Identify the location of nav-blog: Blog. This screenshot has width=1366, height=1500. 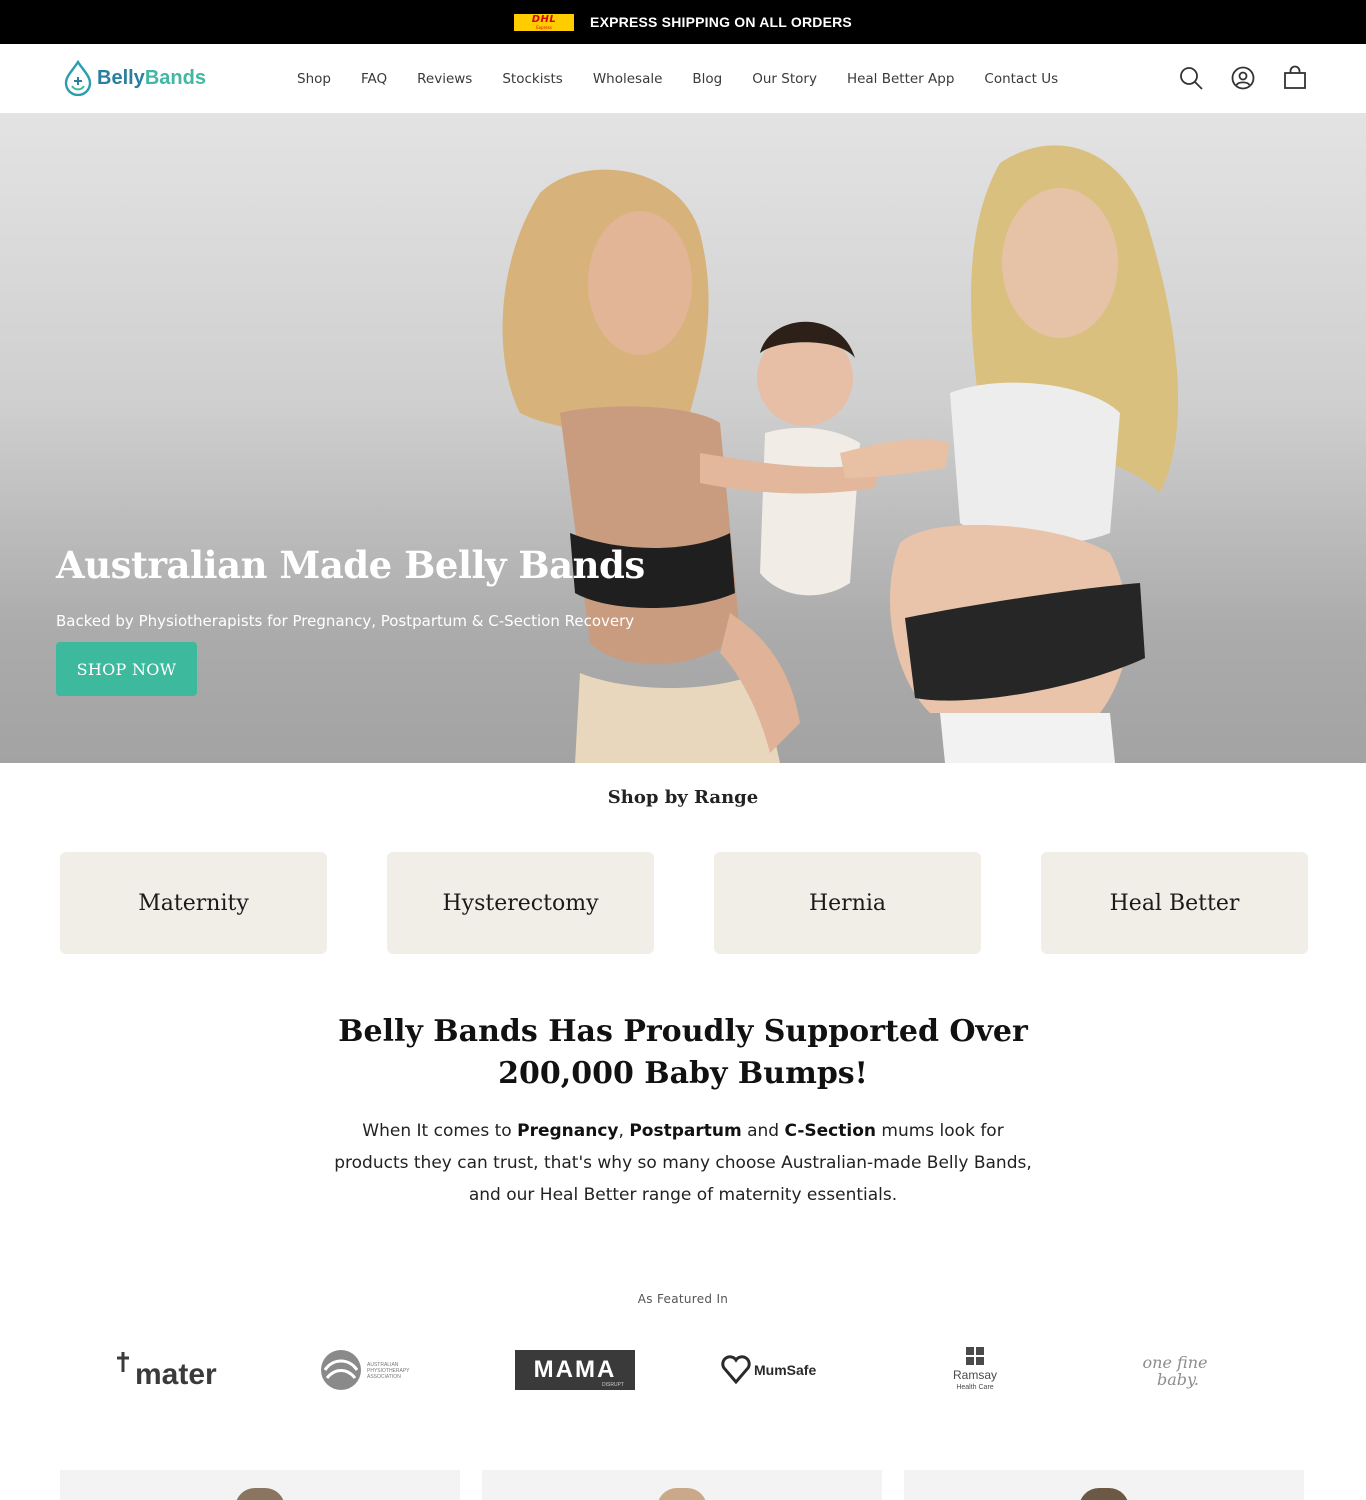
(707, 79).